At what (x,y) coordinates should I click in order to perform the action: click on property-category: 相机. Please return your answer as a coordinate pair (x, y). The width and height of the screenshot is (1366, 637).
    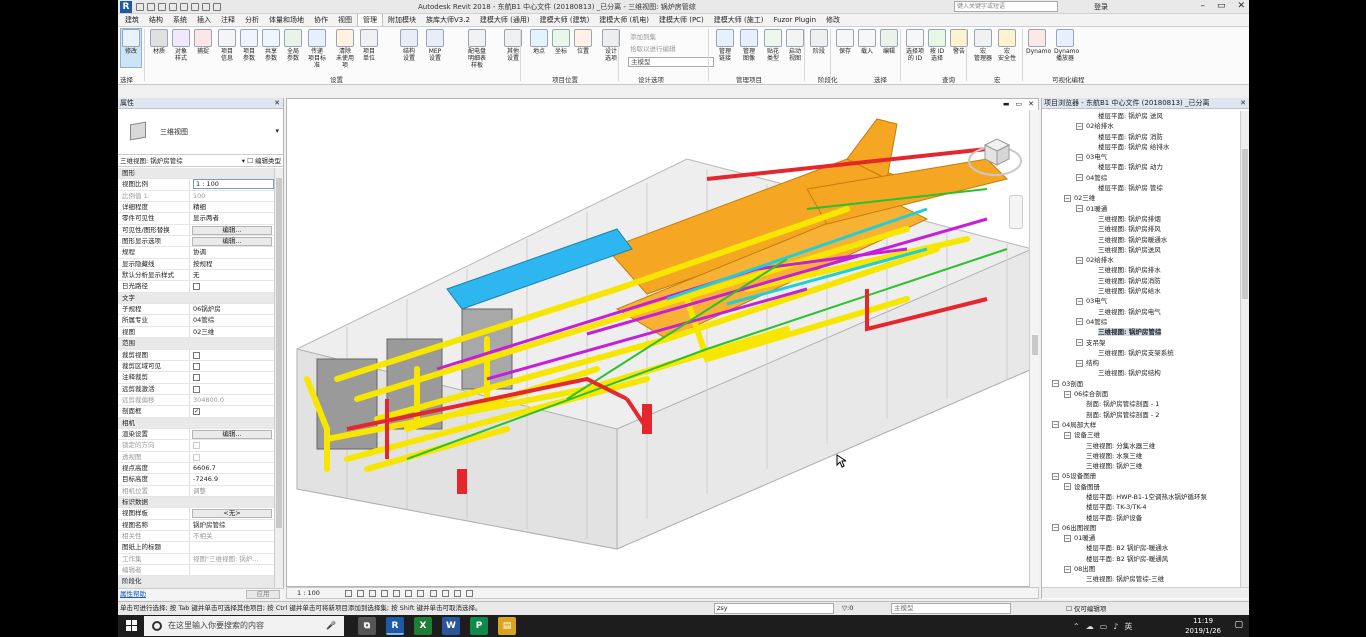
    Looking at the image, I should click on (196, 423).